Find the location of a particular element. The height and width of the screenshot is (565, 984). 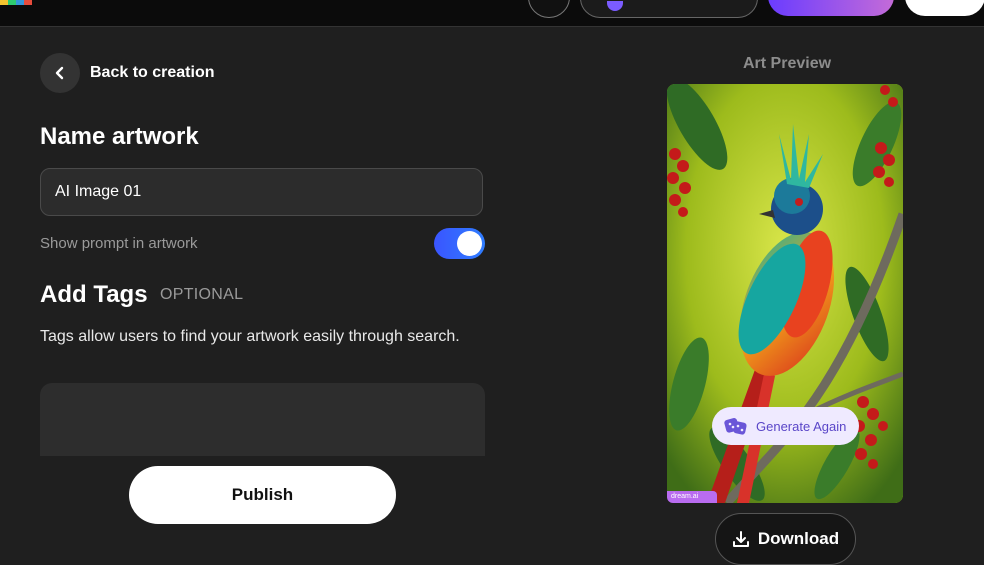

add-tags-heading: Add Tags is located at coordinates (94, 294).